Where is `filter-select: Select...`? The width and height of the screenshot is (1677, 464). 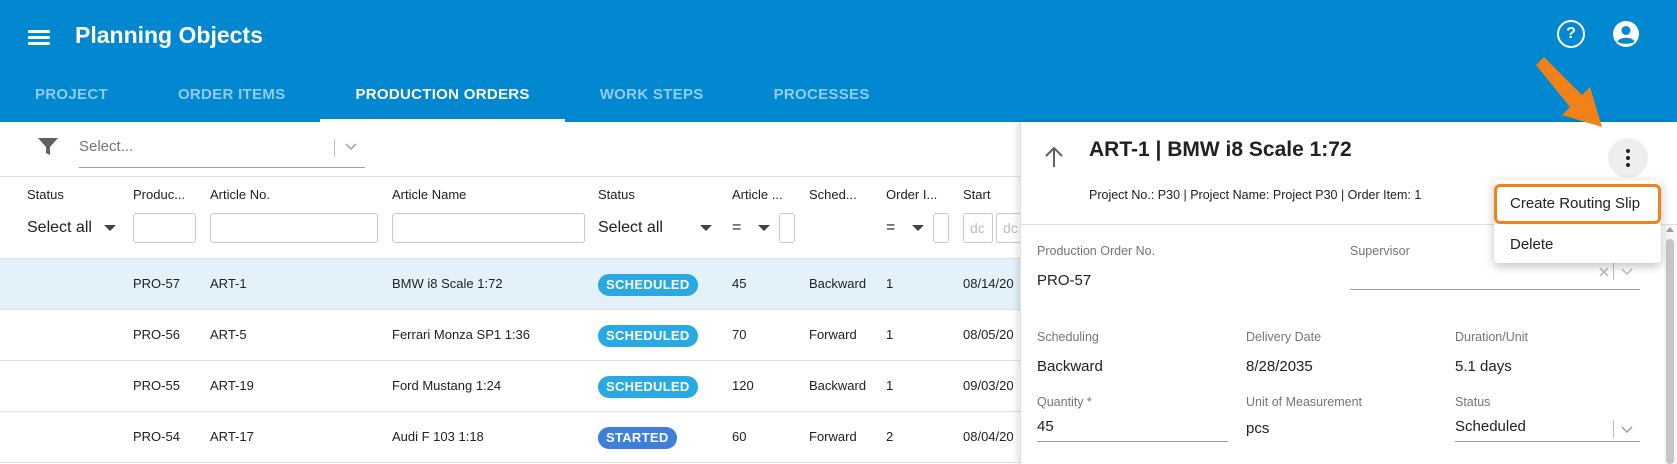
filter-select: Select... is located at coordinates (222, 151).